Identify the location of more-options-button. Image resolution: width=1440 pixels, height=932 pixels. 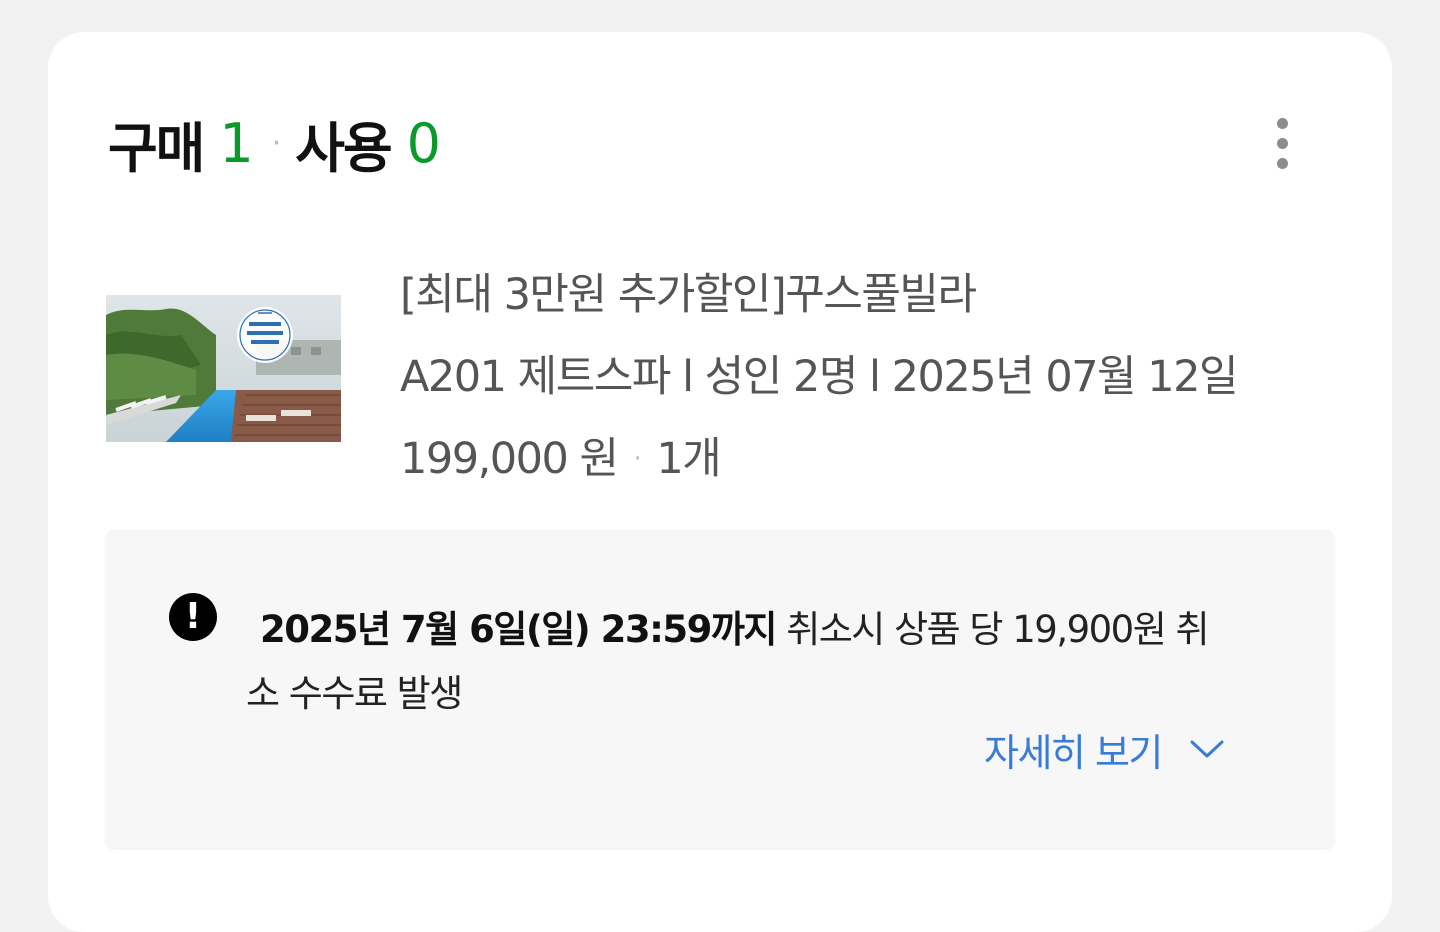
(1282, 143).